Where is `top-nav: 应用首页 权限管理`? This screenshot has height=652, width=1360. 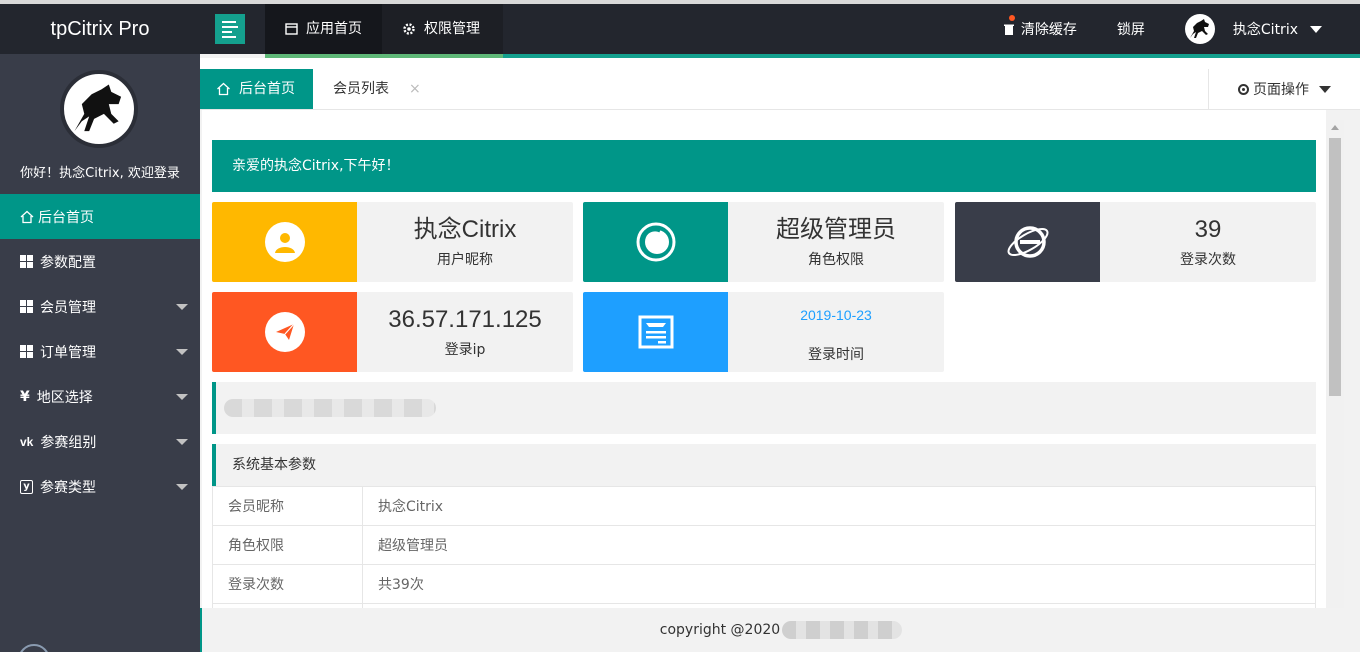
top-nav: 应用首页 权限管理 is located at coordinates (384, 31).